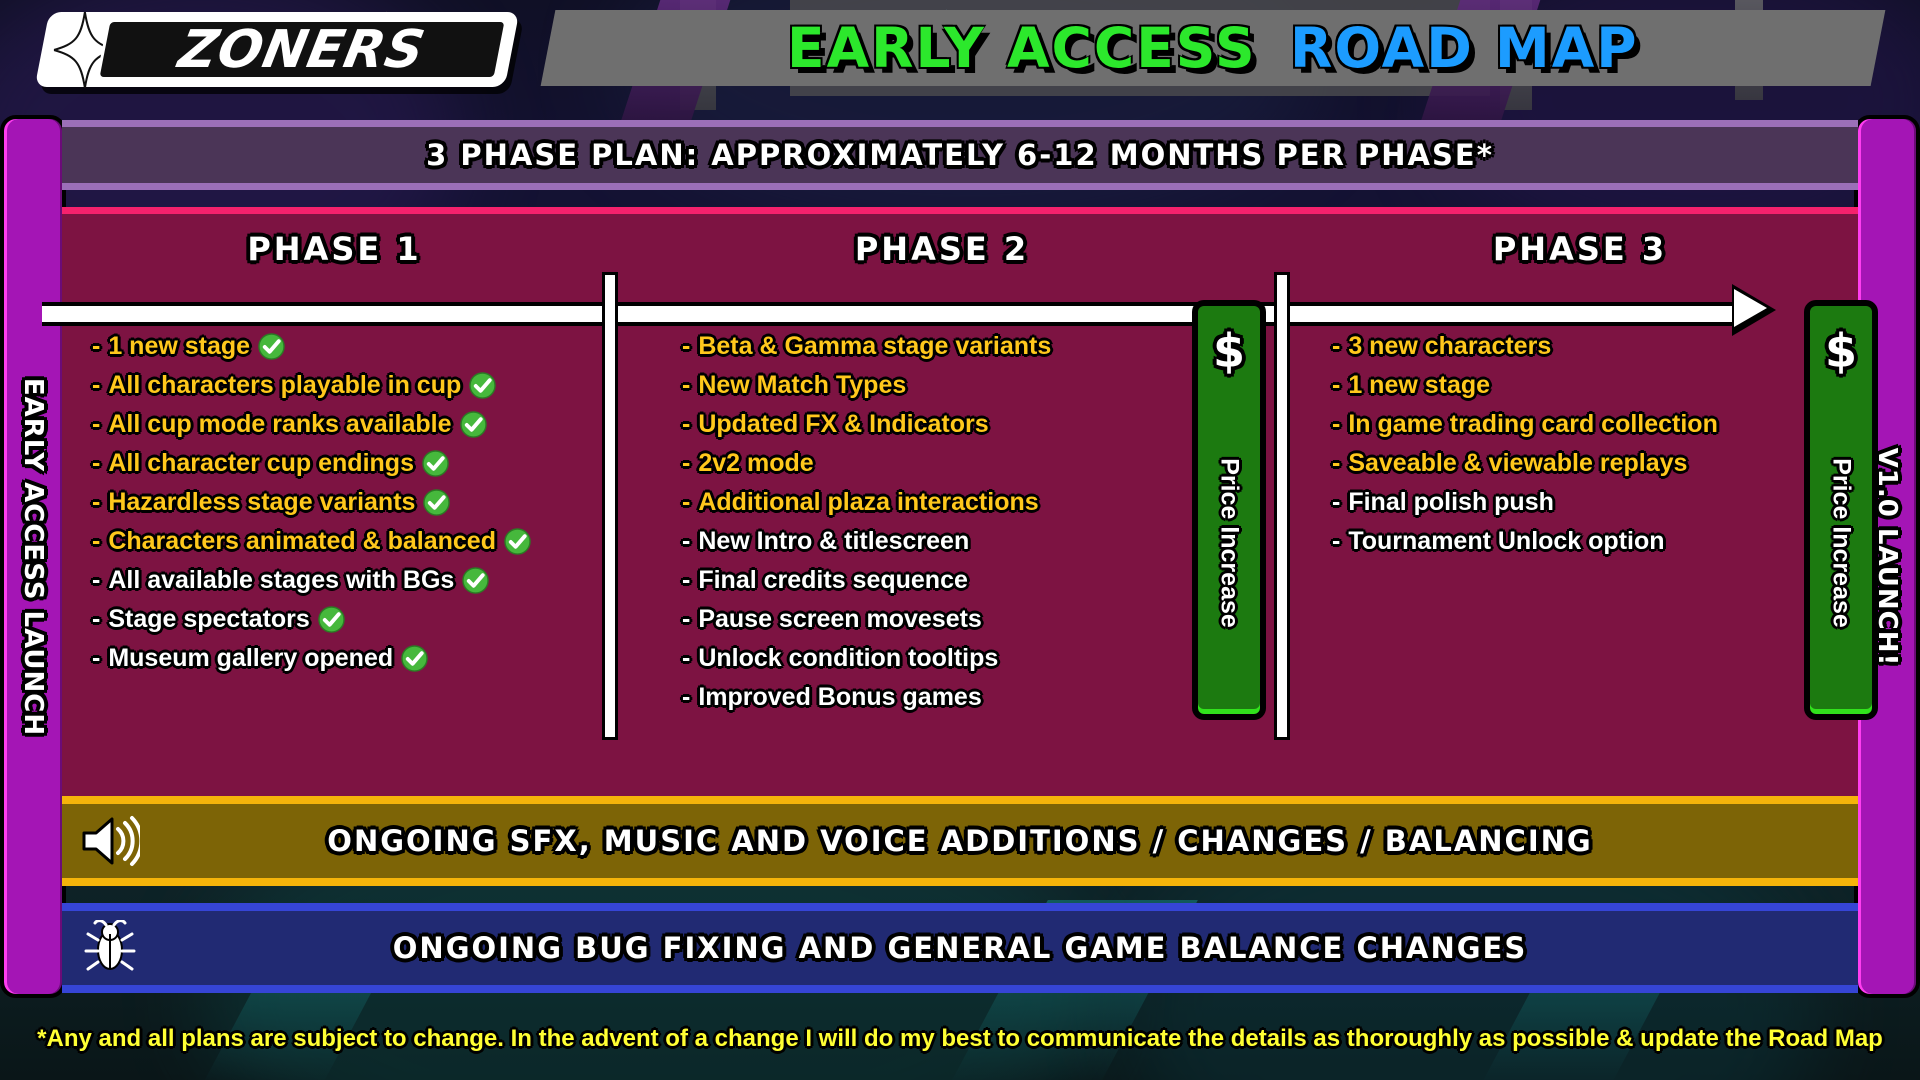 This screenshot has width=1920, height=1080. What do you see at coordinates (342, 658) in the screenshot?
I see `list-item: - Museum gallery opened` at bounding box center [342, 658].